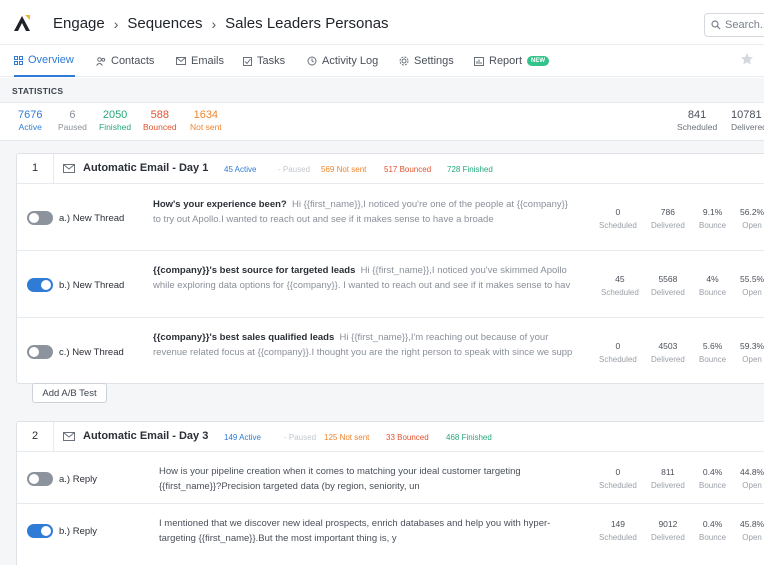  I want to click on step-active-count: 45 Active, so click(240, 169).